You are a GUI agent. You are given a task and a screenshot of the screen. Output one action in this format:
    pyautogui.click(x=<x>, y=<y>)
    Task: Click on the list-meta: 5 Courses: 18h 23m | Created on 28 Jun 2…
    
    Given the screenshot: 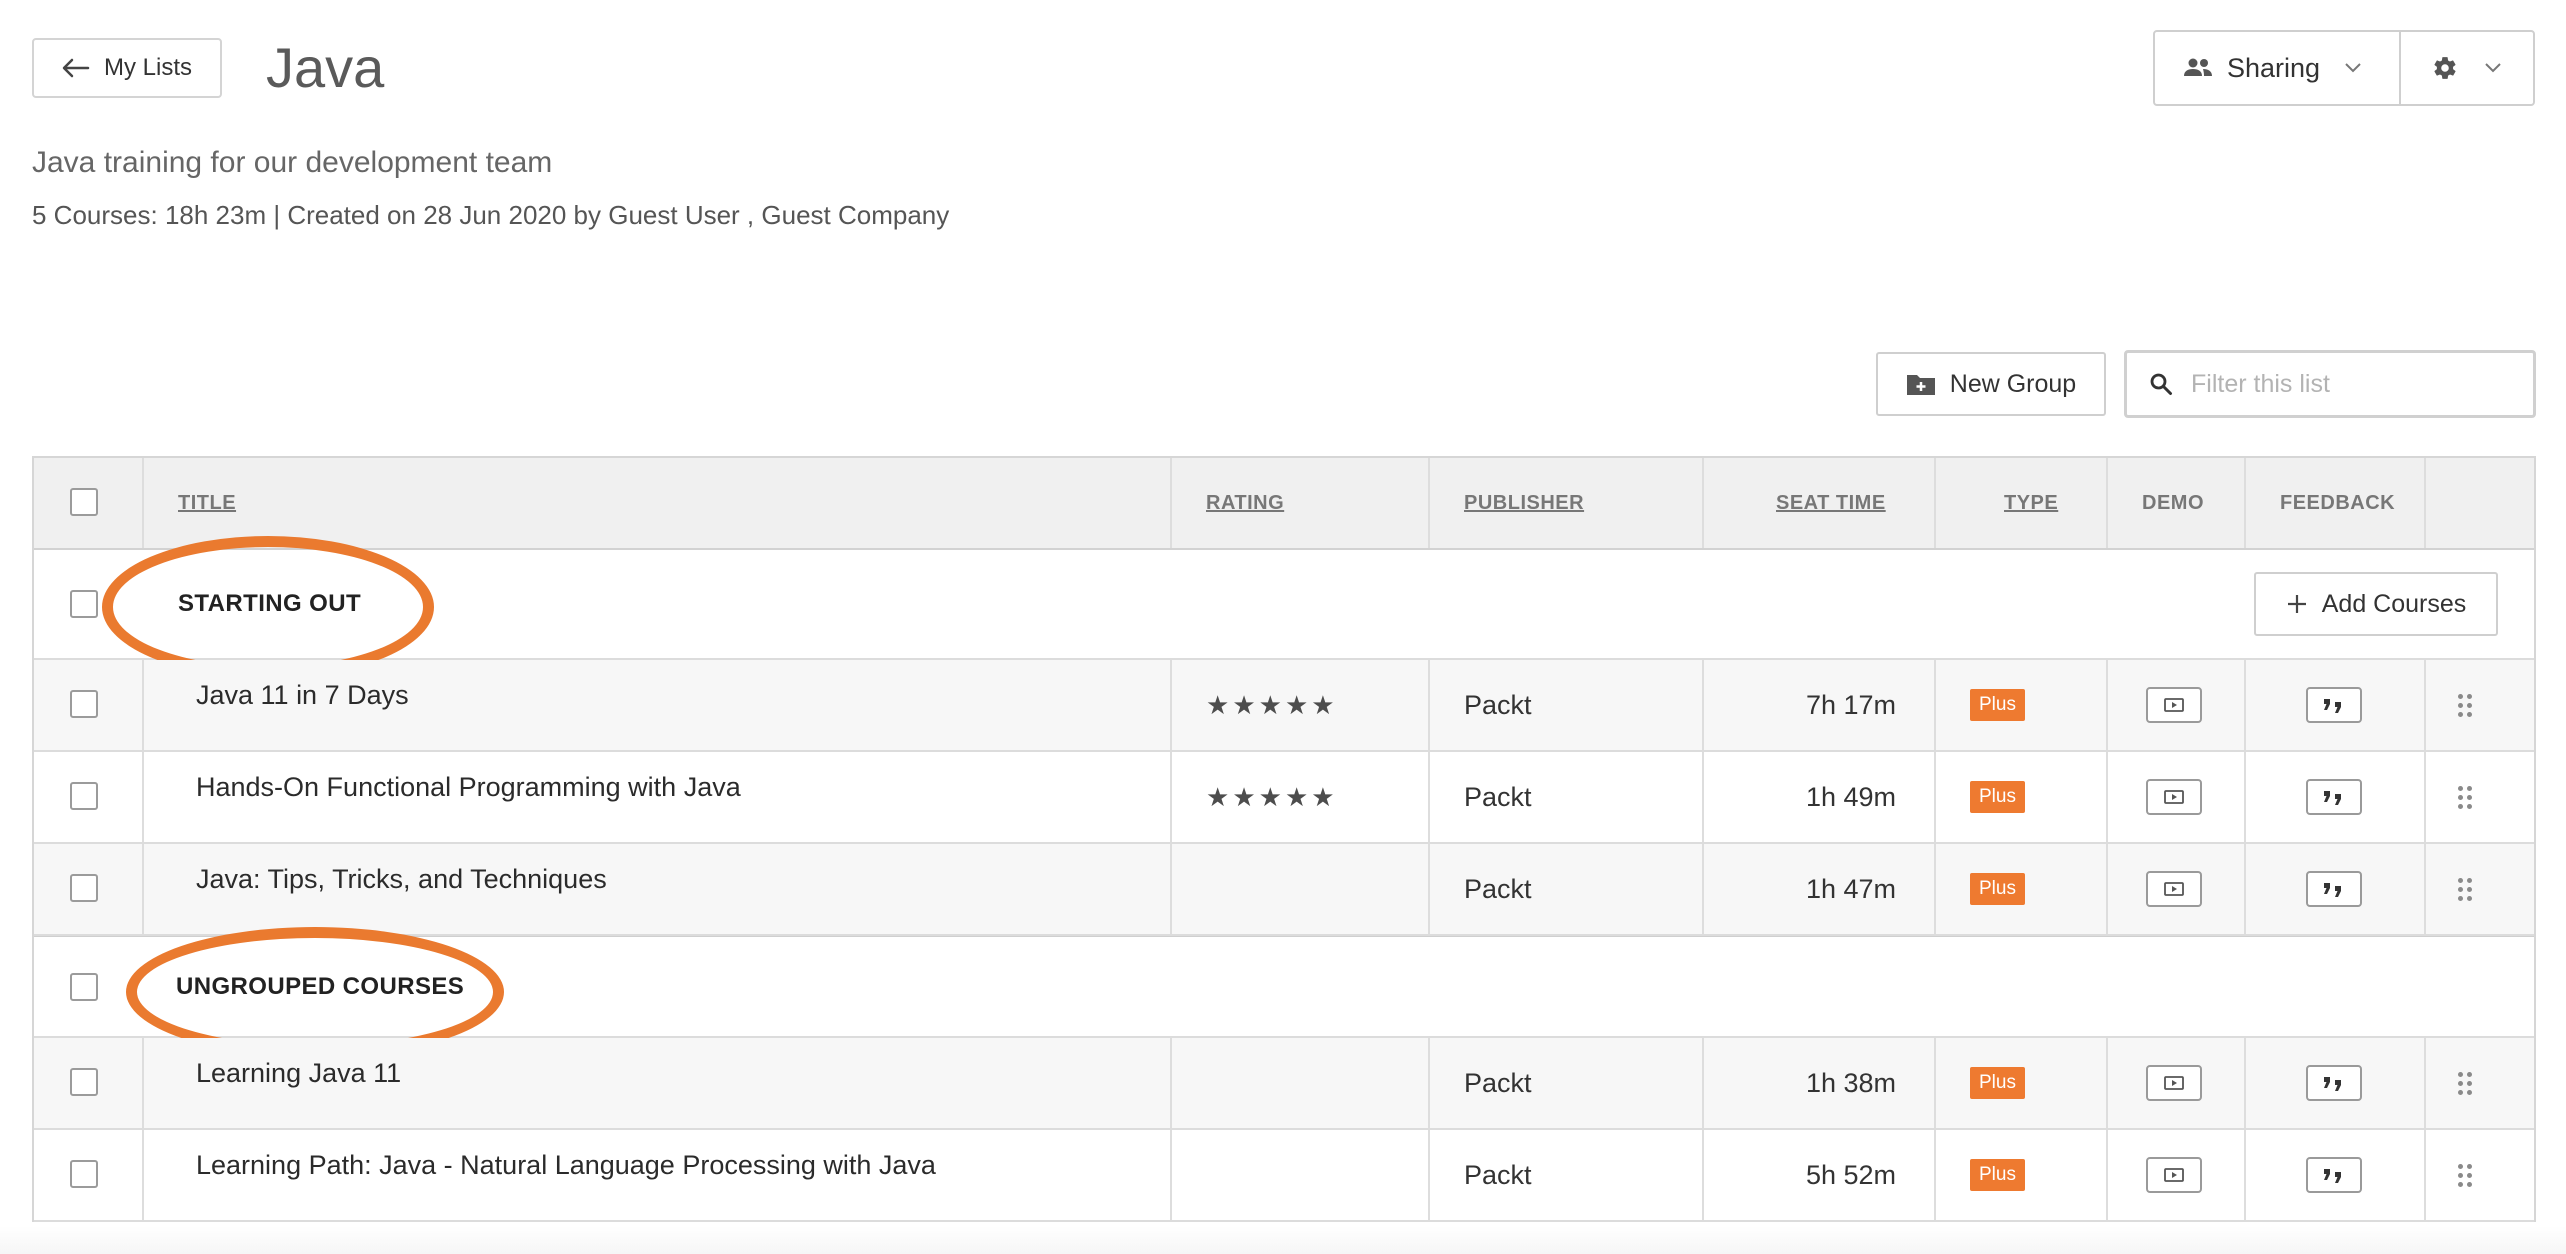 What is the action you would take?
    pyautogui.click(x=491, y=215)
    